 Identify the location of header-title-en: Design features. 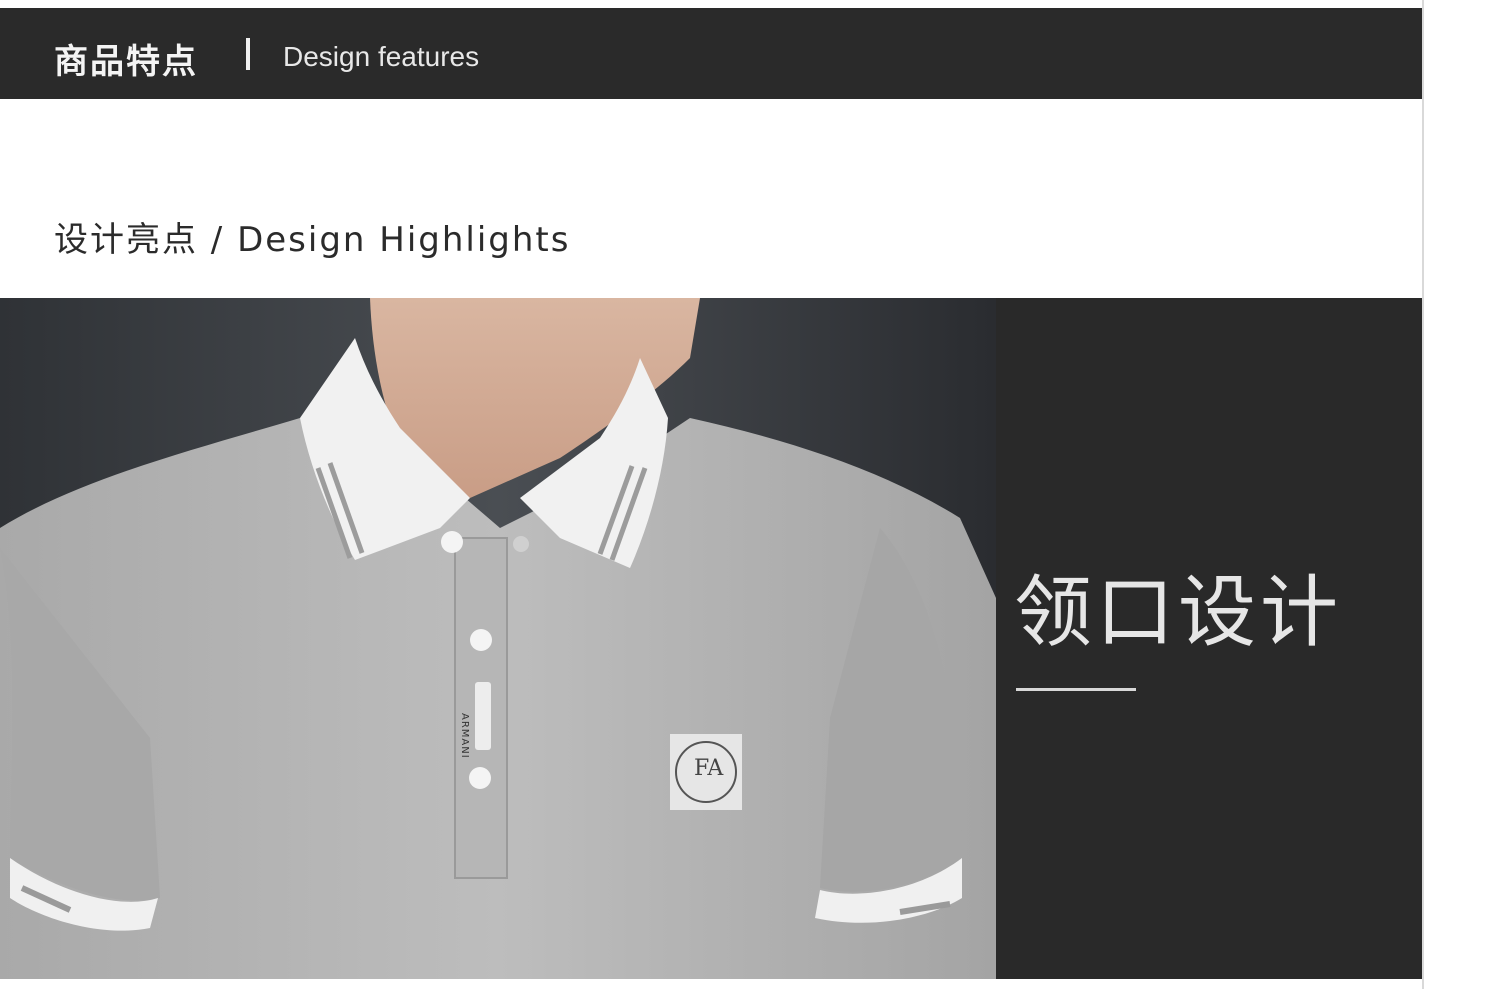
(381, 56).